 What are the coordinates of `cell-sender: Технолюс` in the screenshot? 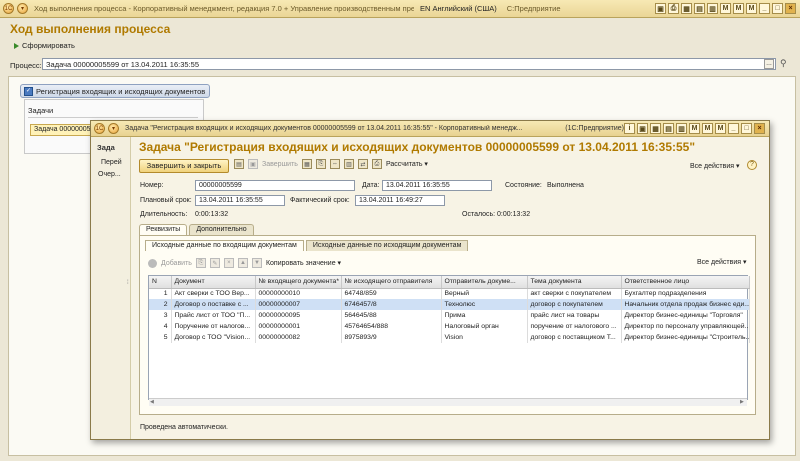 It's located at (484, 304).